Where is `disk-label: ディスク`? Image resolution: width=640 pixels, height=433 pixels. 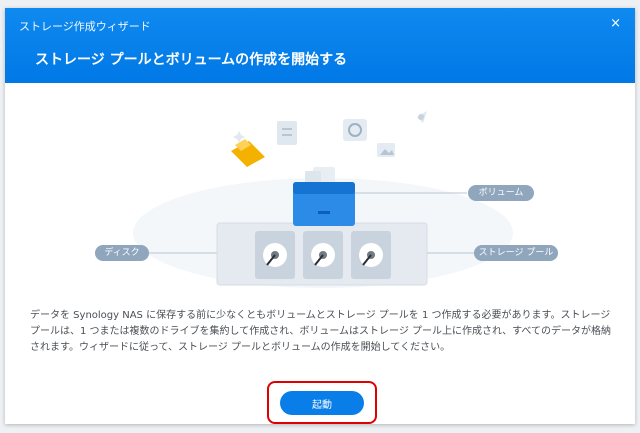
disk-label: ディスク is located at coordinates (122, 253).